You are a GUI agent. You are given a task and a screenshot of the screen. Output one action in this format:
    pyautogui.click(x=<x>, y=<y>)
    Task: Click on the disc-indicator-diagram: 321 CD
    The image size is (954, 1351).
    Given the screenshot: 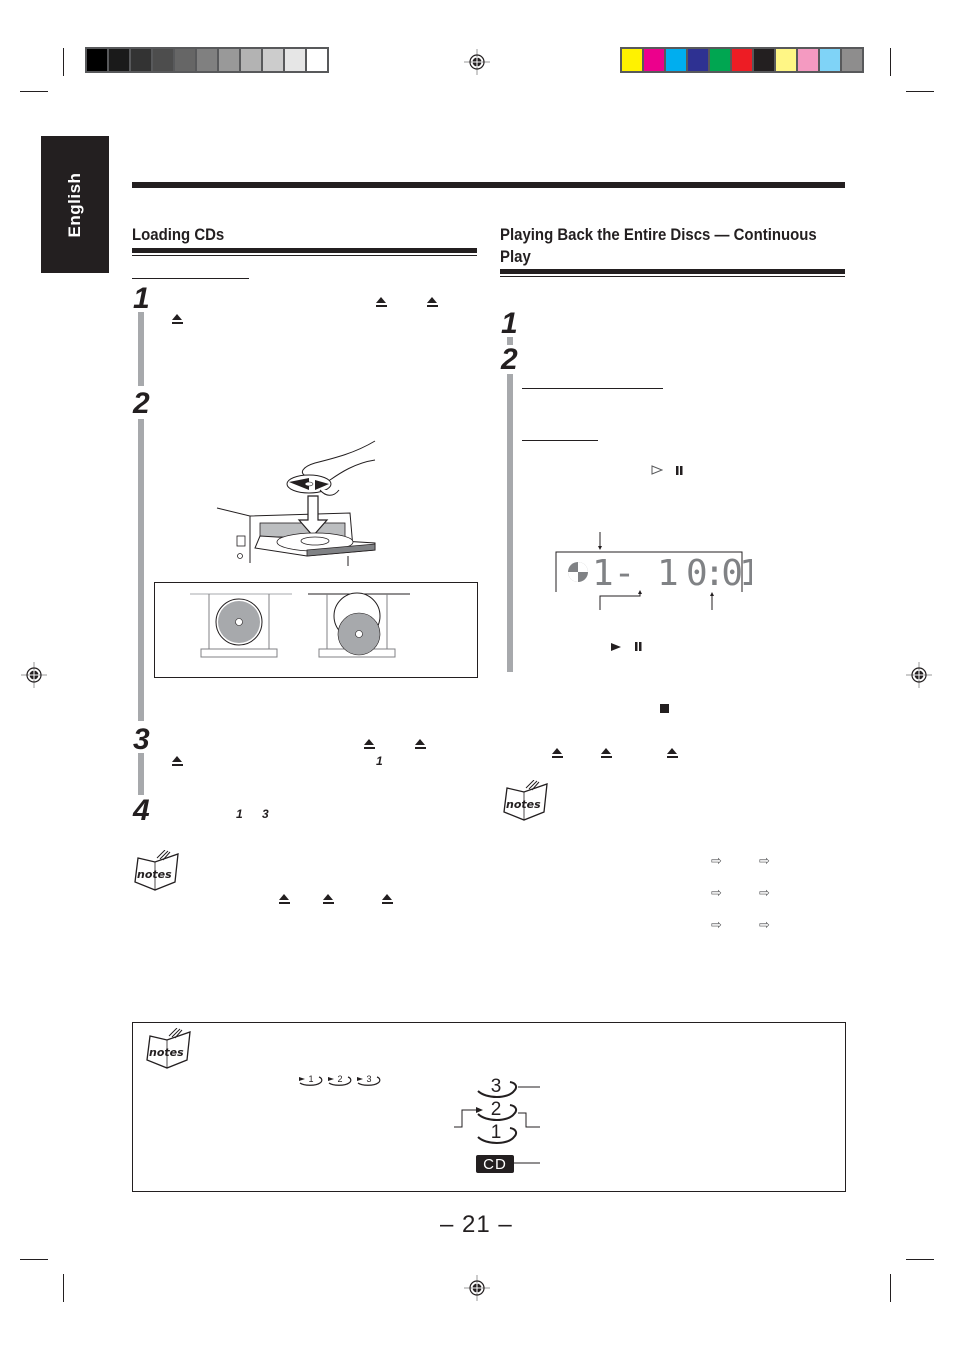 What is the action you would take?
    pyautogui.click(x=497, y=1124)
    